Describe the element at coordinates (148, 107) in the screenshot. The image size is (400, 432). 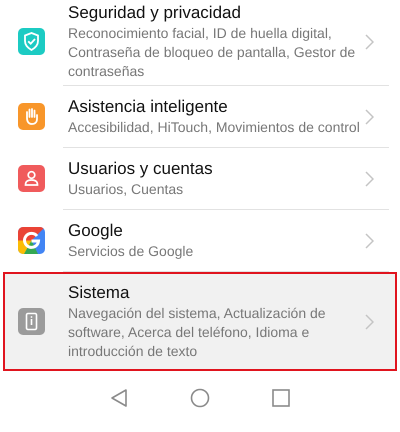
I see `item-title: Asistencia inteligente` at that location.